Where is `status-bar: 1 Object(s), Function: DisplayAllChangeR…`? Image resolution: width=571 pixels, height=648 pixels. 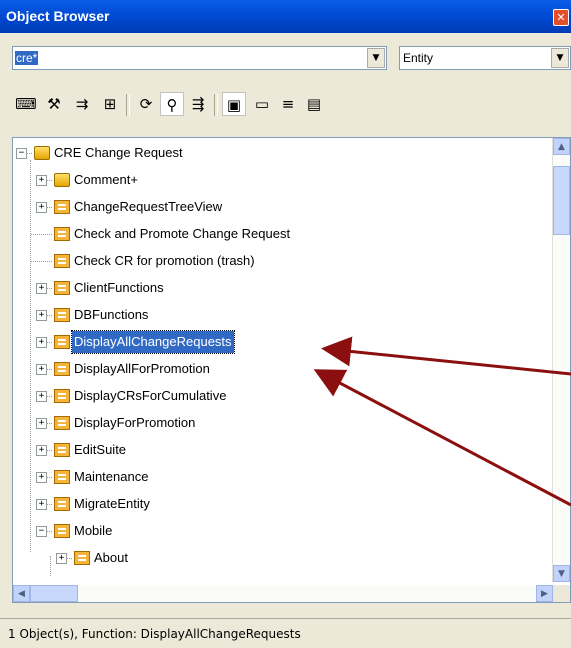 status-bar: 1 Object(s), Function: DisplayAllChangeR… is located at coordinates (285, 633).